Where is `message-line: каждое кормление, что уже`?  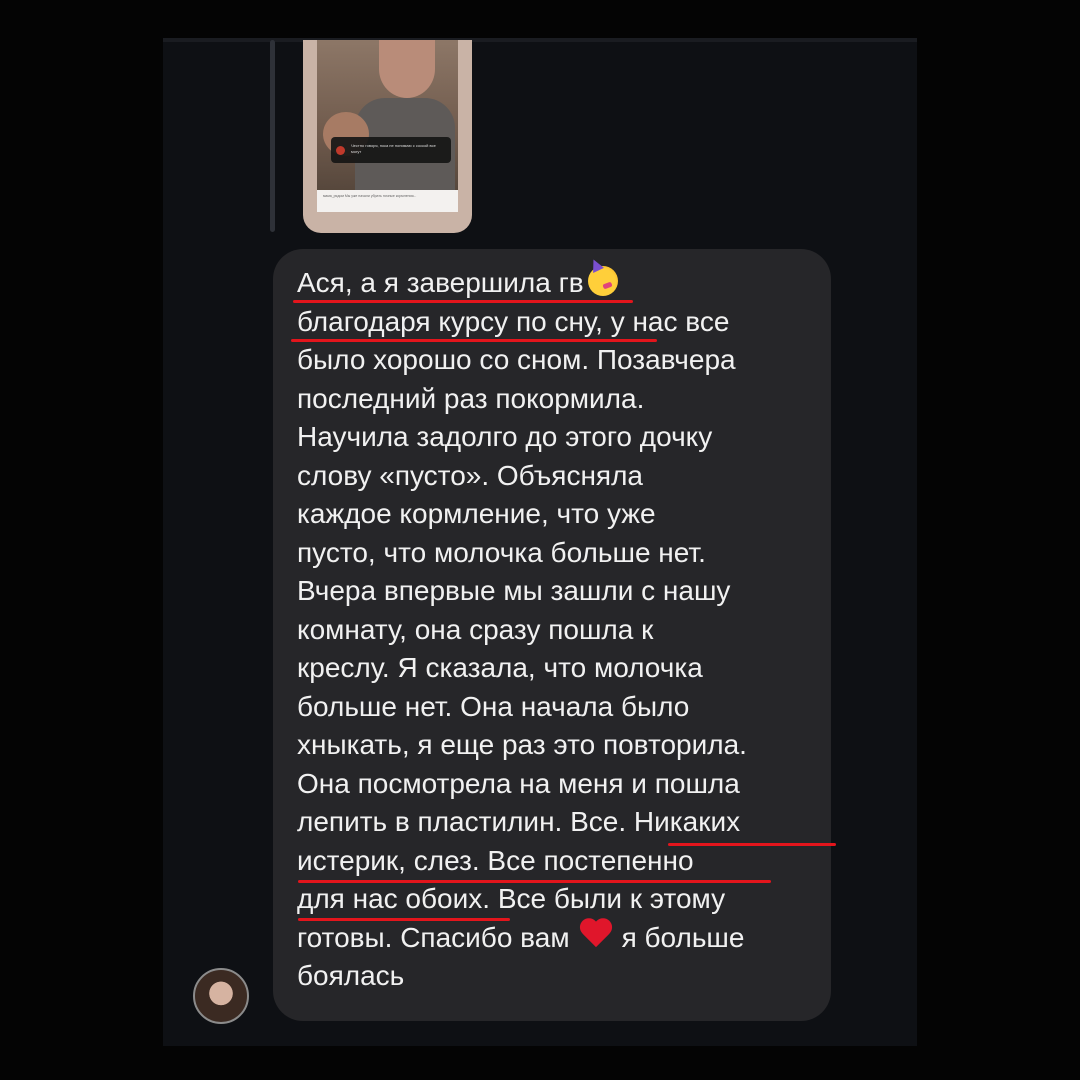
message-line: каждое кормление, что уже is located at coordinates (476, 513).